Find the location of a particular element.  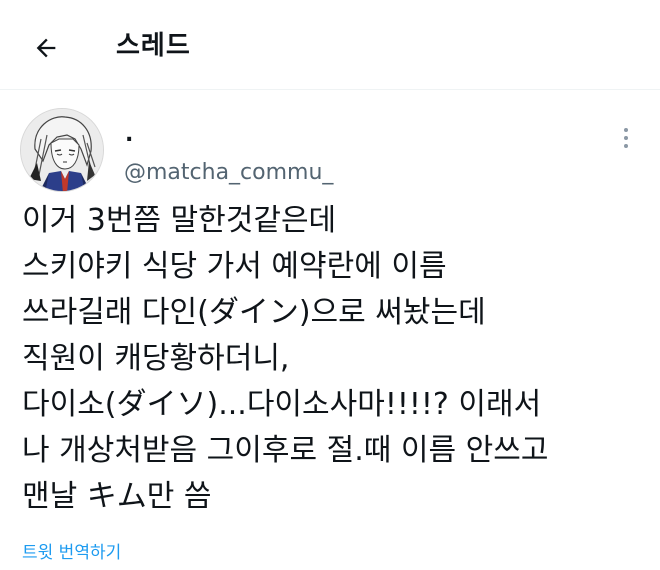

anime-character-avatar is located at coordinates (62, 150).